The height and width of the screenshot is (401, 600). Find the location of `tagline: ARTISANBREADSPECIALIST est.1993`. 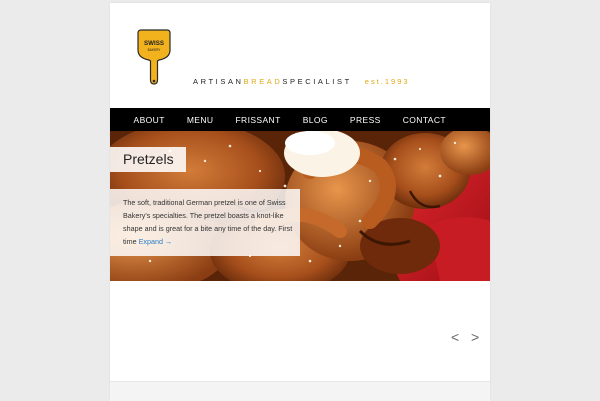

tagline: ARTISANBREADSPECIALIST est.1993 is located at coordinates (301, 81).